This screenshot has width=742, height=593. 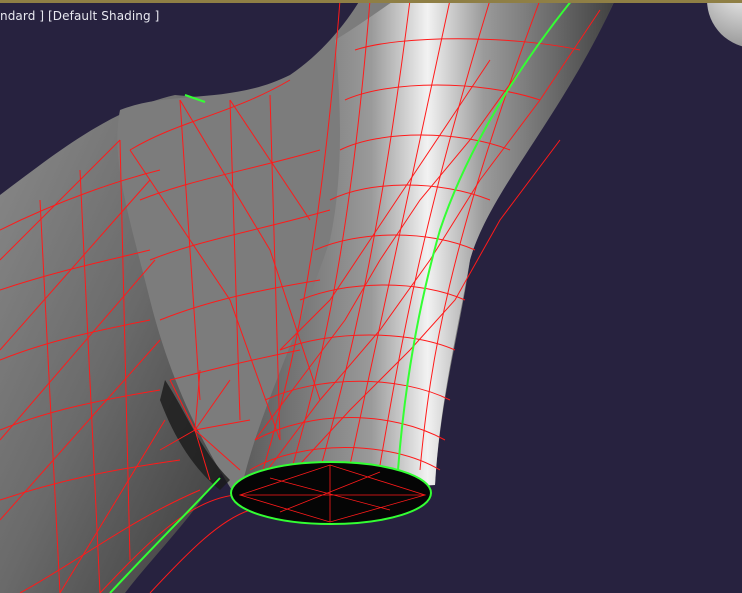 What do you see at coordinates (79, 16) in the screenshot?
I see `viewport-shading-label: ndard ] [Default Shading ]` at bounding box center [79, 16].